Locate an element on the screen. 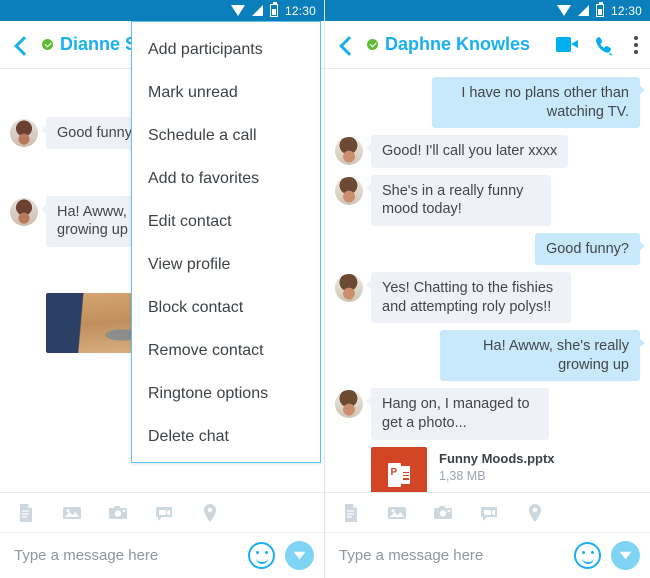  right-input-row is located at coordinates (487, 555).